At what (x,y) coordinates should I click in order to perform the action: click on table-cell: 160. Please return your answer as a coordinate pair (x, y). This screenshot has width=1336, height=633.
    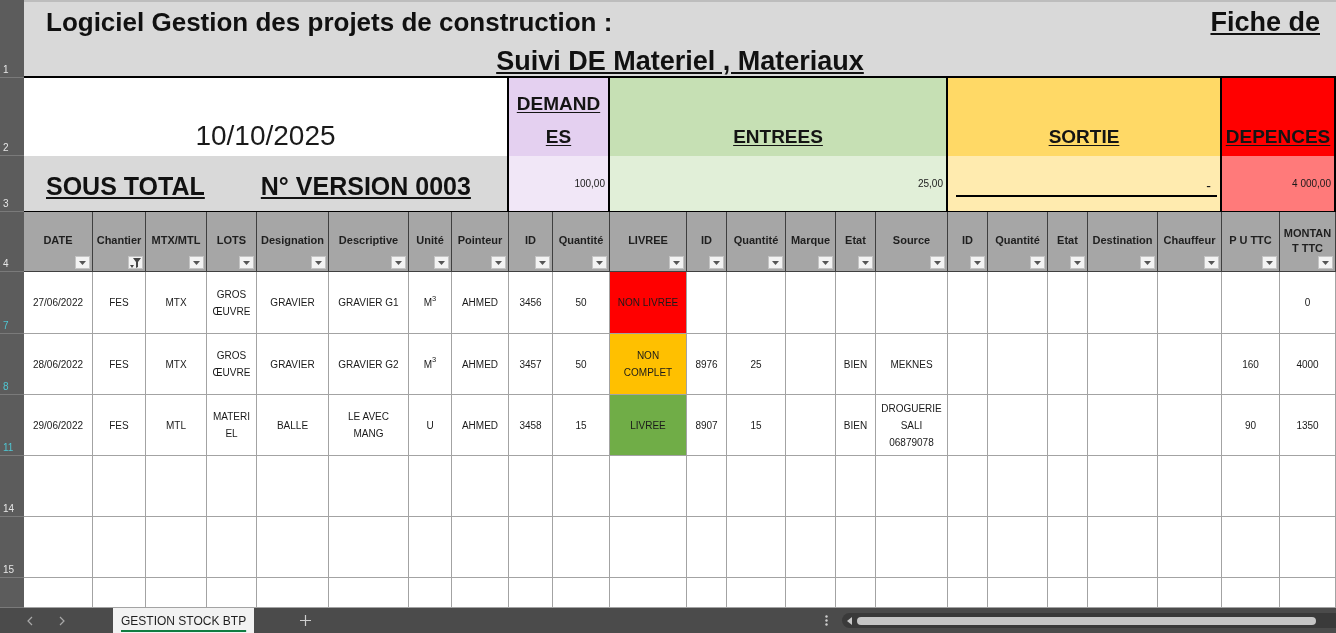
    Looking at the image, I should click on (1251, 364).